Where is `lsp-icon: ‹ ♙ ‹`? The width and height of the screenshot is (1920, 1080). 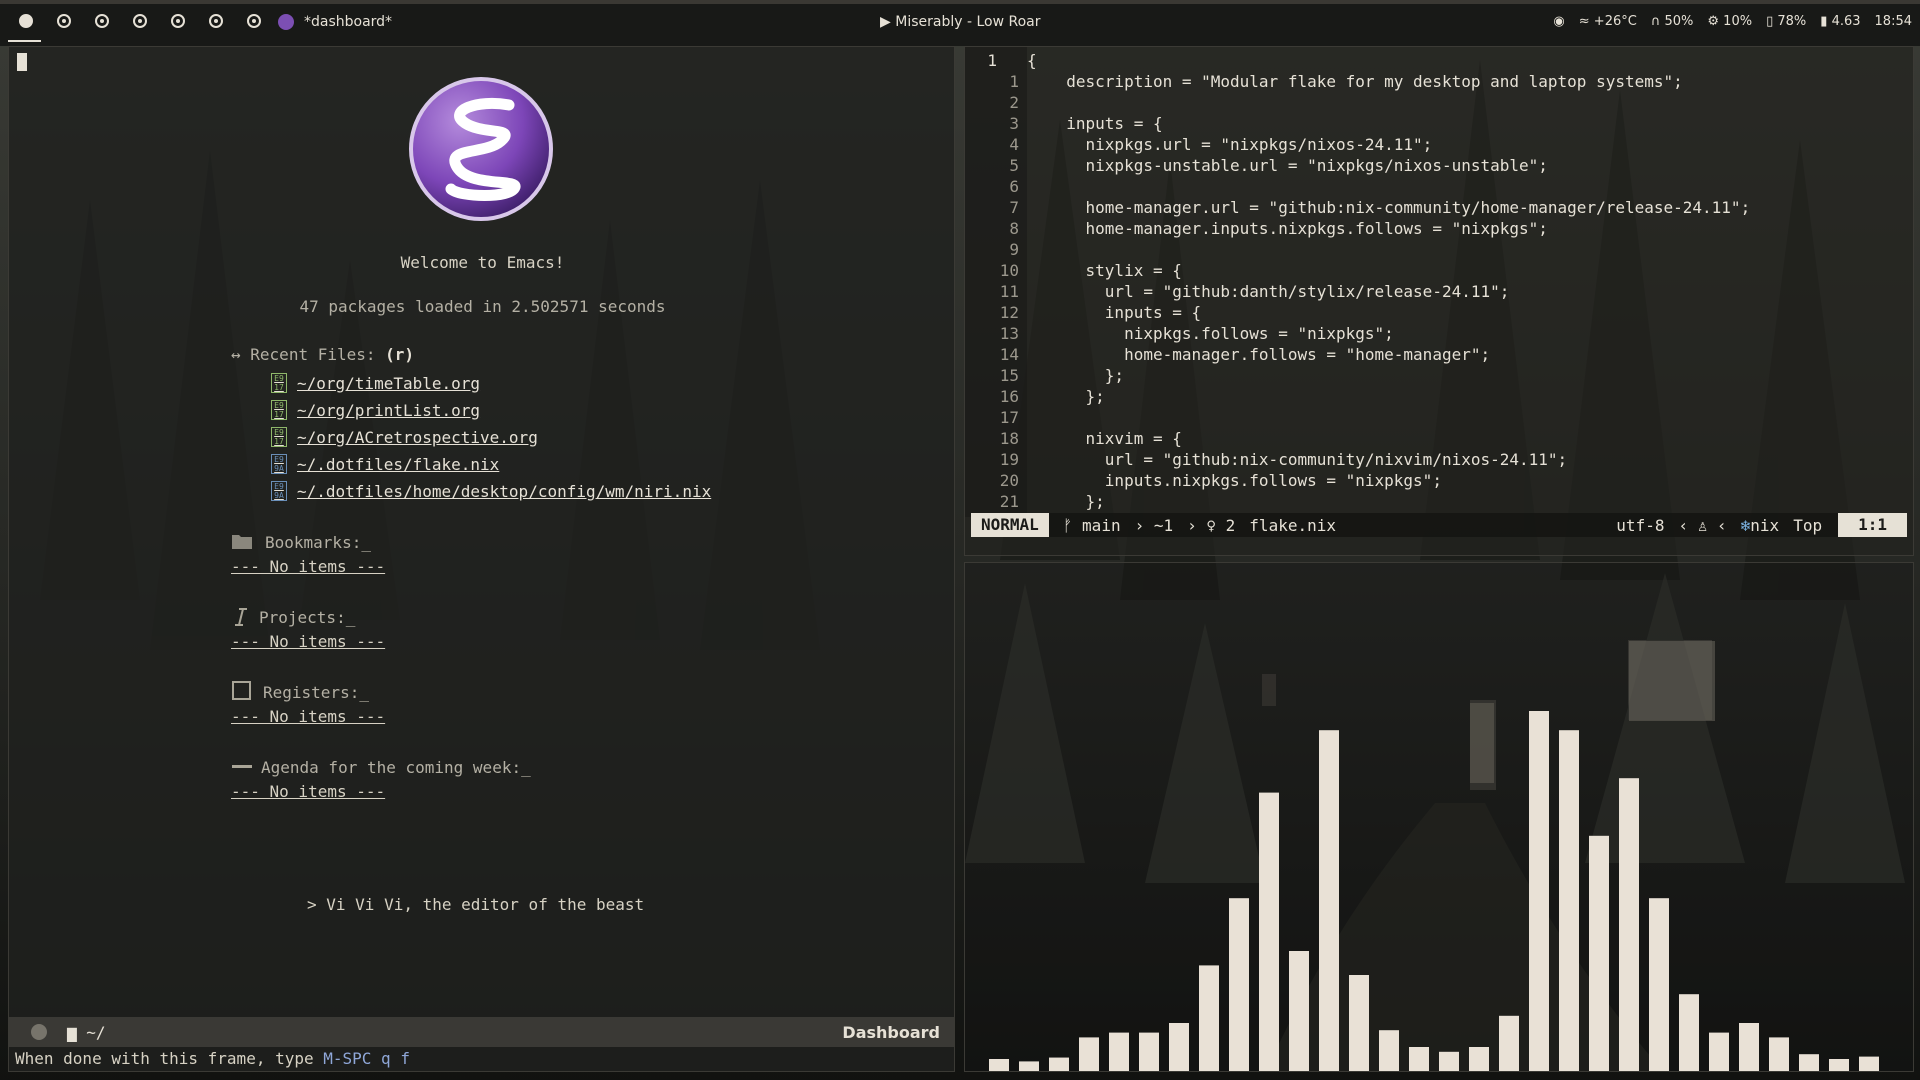
lsp-icon: ‹ ♙ ‹ is located at coordinates (1702, 525).